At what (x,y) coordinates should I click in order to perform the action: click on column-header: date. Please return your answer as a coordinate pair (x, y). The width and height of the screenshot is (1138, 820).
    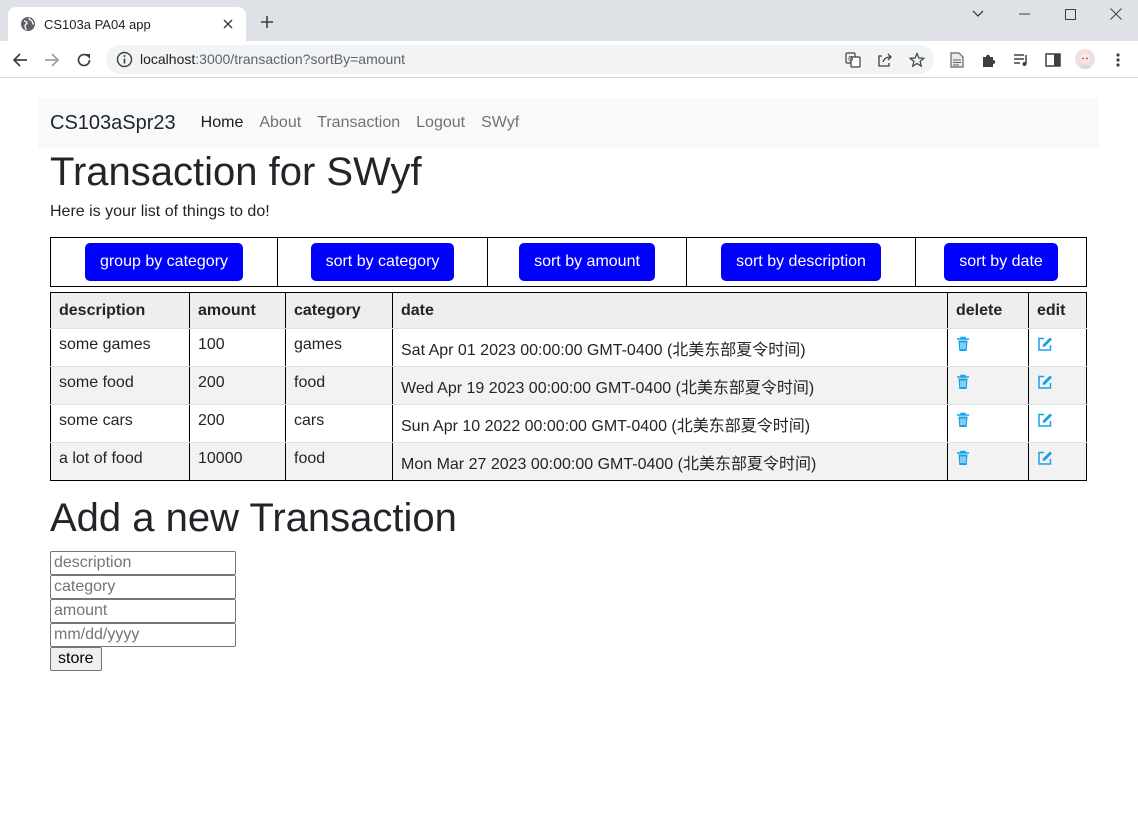
    Looking at the image, I should click on (670, 310).